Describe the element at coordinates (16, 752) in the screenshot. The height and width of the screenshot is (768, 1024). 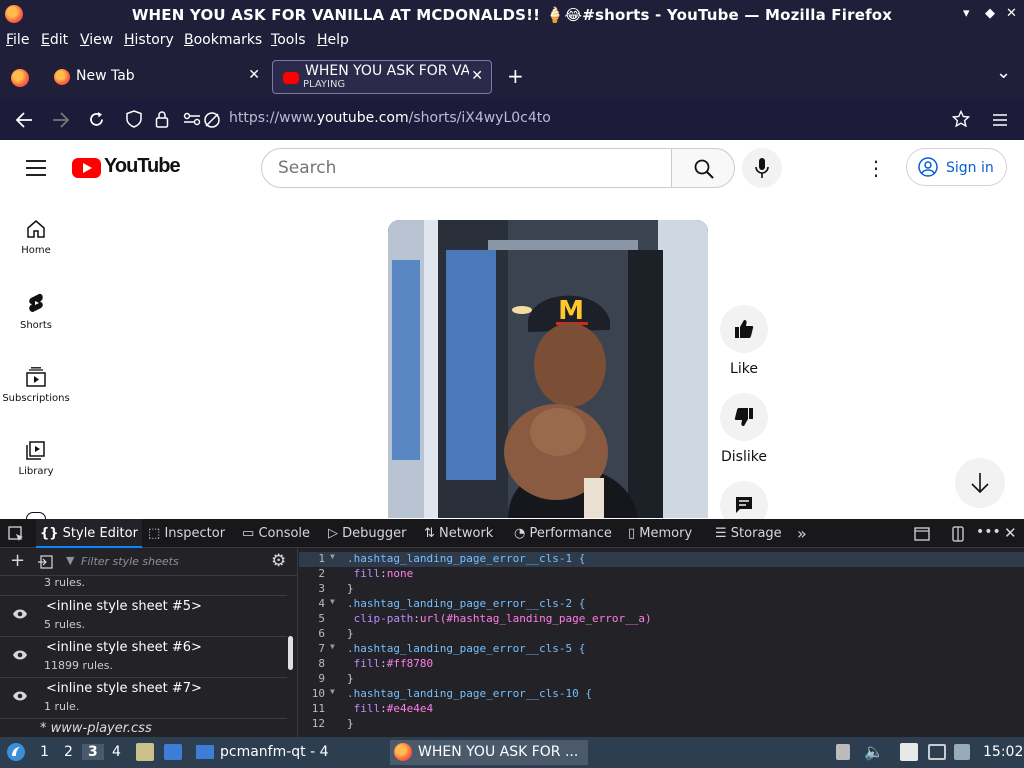
I see `start-menu-icon` at that location.